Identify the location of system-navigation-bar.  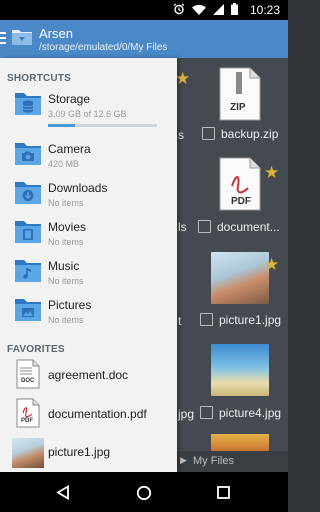
(144, 492).